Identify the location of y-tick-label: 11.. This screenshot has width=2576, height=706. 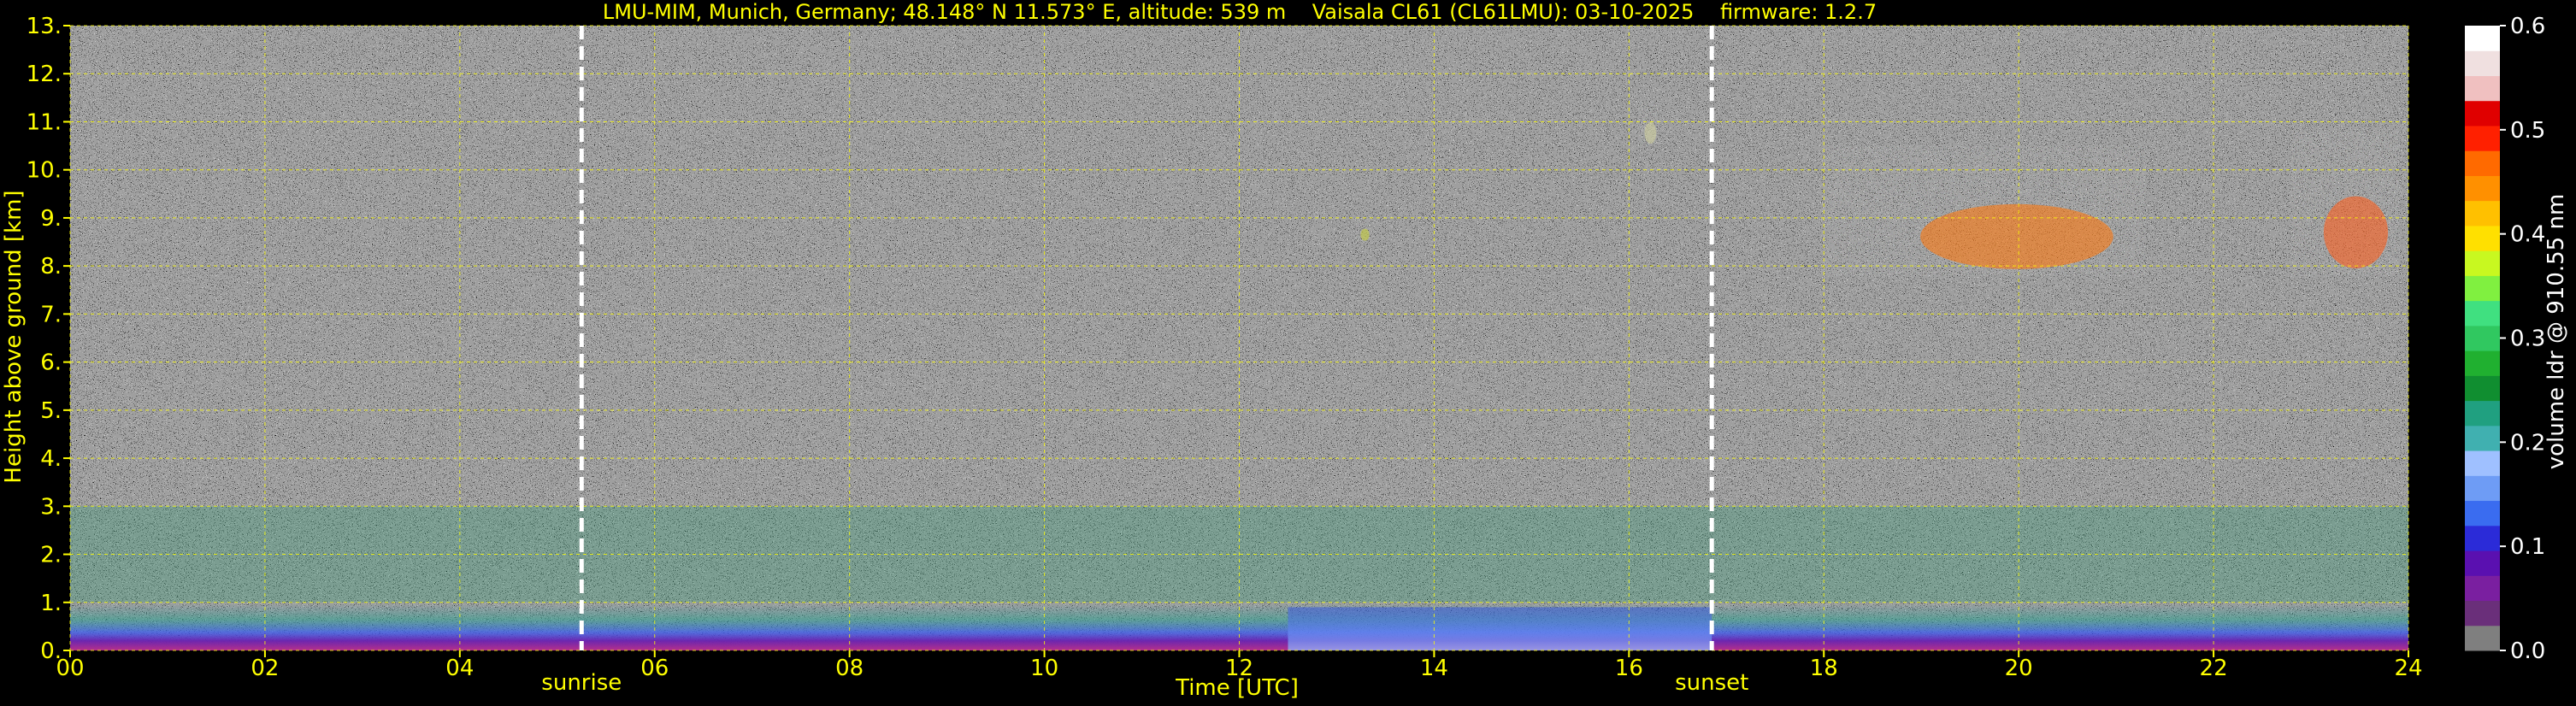
(44, 122).